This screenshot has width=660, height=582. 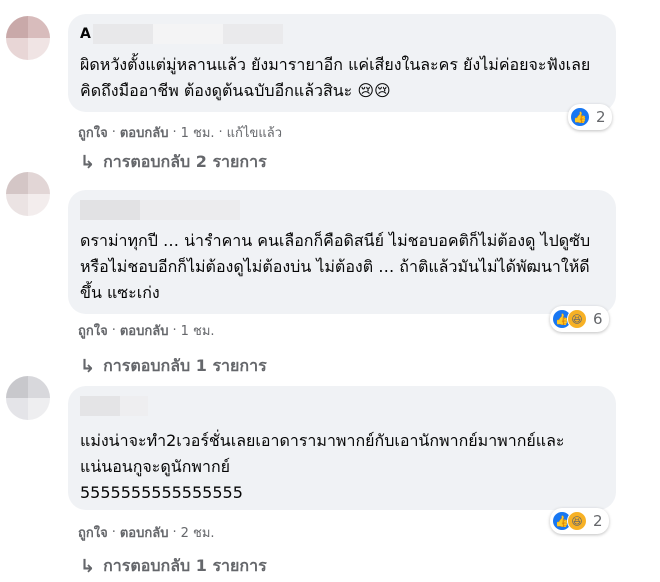 What do you see at coordinates (374, 90) in the screenshot?
I see `crying-emoji-icon: 😢😢` at bounding box center [374, 90].